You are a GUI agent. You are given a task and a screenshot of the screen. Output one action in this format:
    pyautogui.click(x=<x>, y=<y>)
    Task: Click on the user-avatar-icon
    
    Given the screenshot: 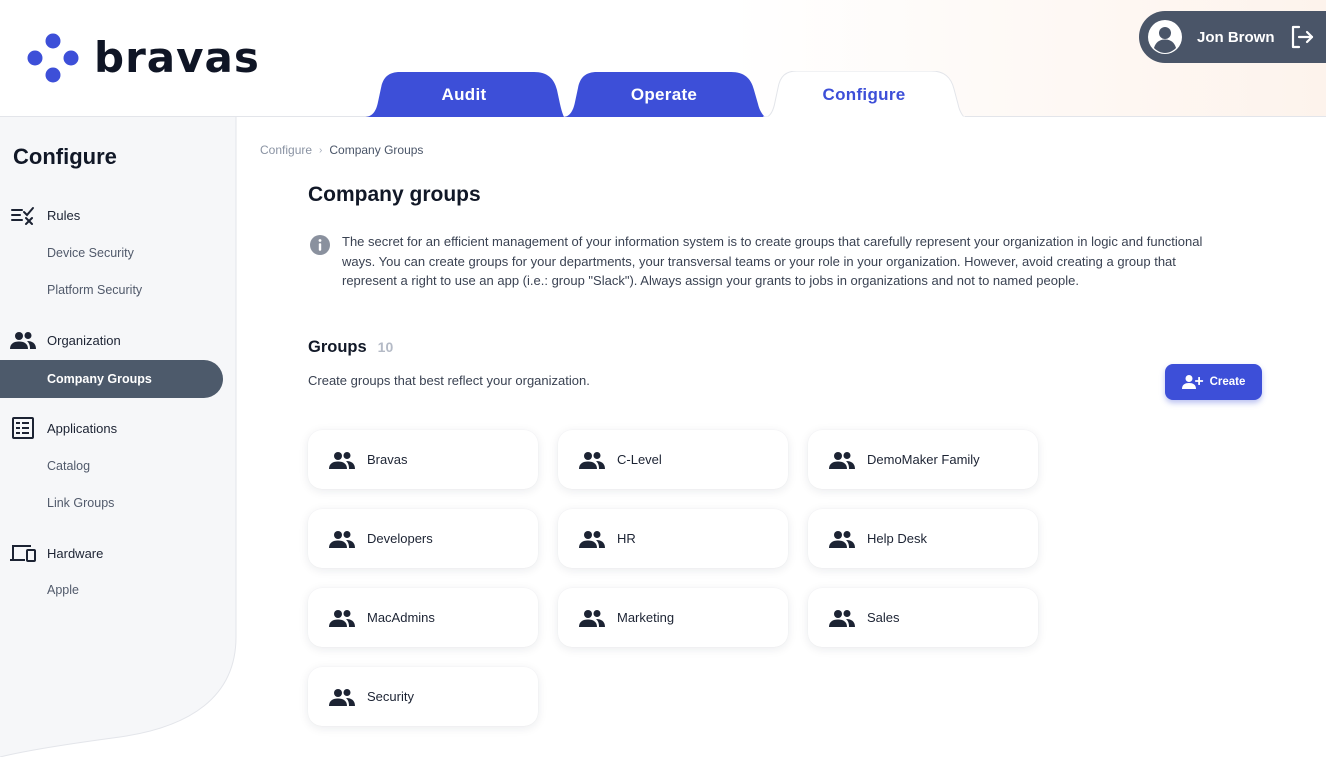 What is the action you would take?
    pyautogui.click(x=1165, y=37)
    